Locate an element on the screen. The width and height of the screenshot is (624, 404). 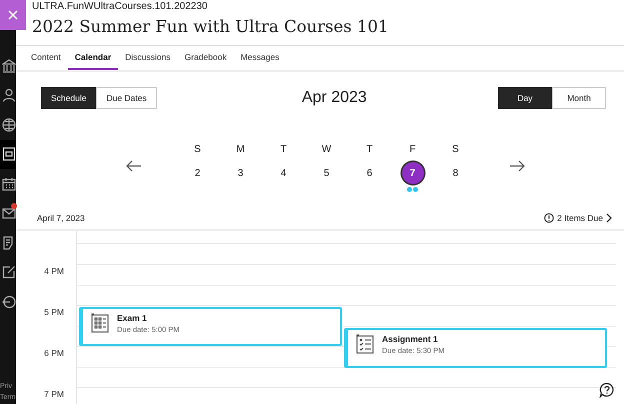
hour-label: 6 PM is located at coordinates (54, 353).